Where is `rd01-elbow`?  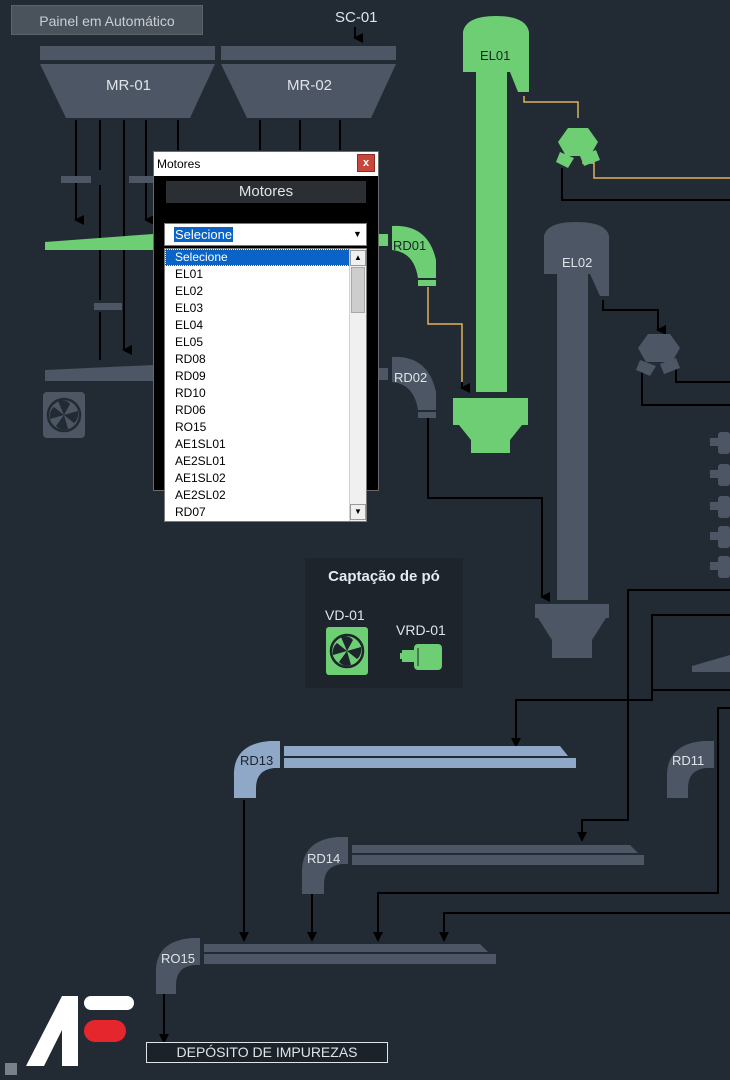 rd01-elbow is located at coordinates (407, 255).